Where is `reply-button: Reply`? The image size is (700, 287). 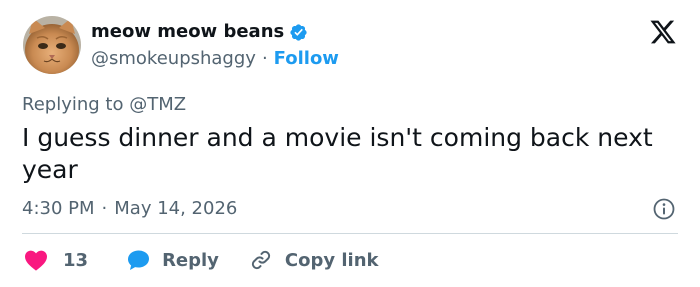 reply-button: Reply is located at coordinates (172, 260).